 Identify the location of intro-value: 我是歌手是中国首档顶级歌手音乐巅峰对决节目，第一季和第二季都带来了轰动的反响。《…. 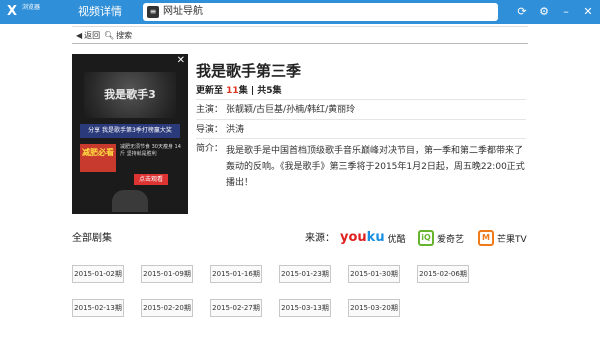
(375, 167).